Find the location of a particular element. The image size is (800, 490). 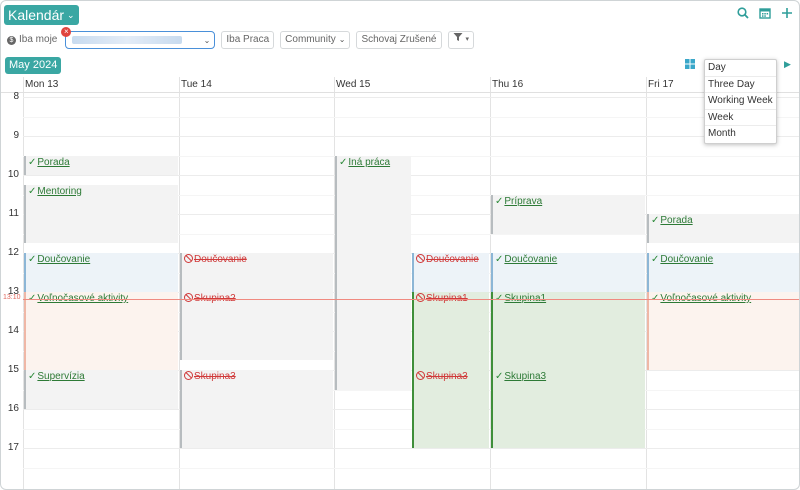

calendar-icon is located at coordinates (765, 13).